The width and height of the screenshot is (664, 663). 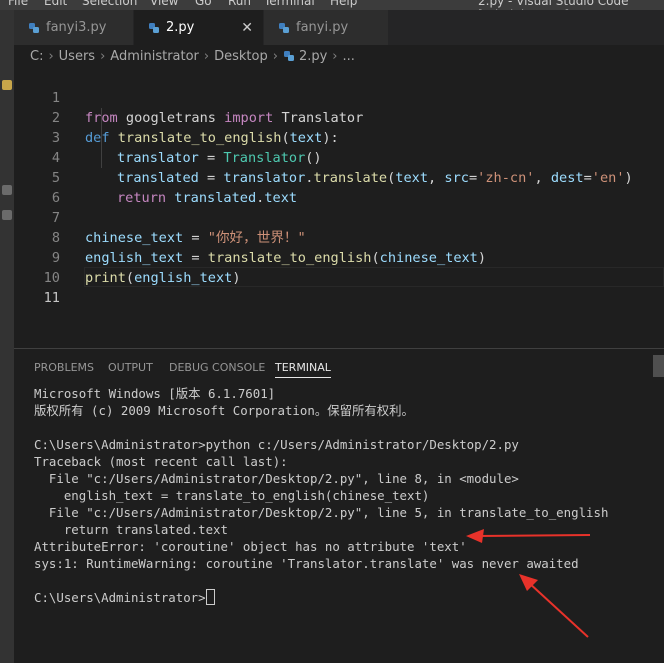 I want to click on arrow-to-warning-icon, so click(x=554, y=606).